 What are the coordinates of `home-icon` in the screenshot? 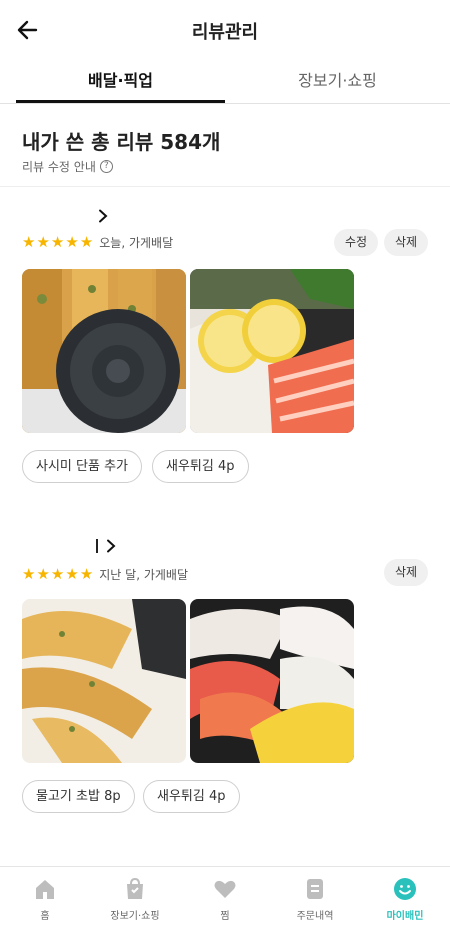 It's located at (45, 889).